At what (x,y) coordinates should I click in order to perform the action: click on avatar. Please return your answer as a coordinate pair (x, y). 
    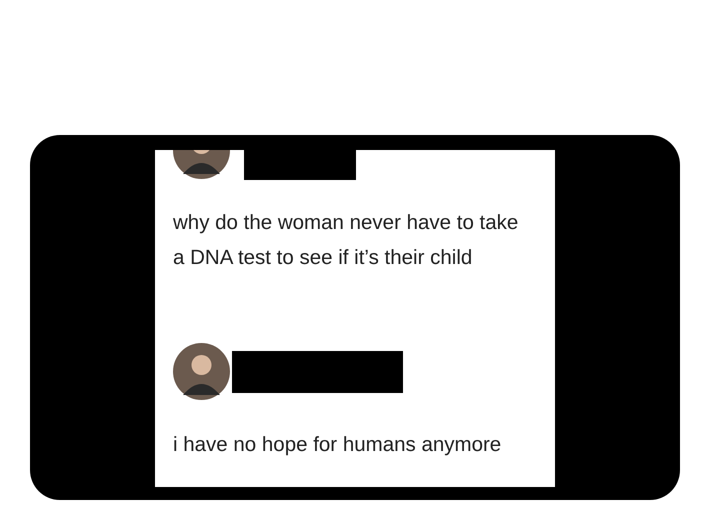
    Looking at the image, I should click on (201, 371).